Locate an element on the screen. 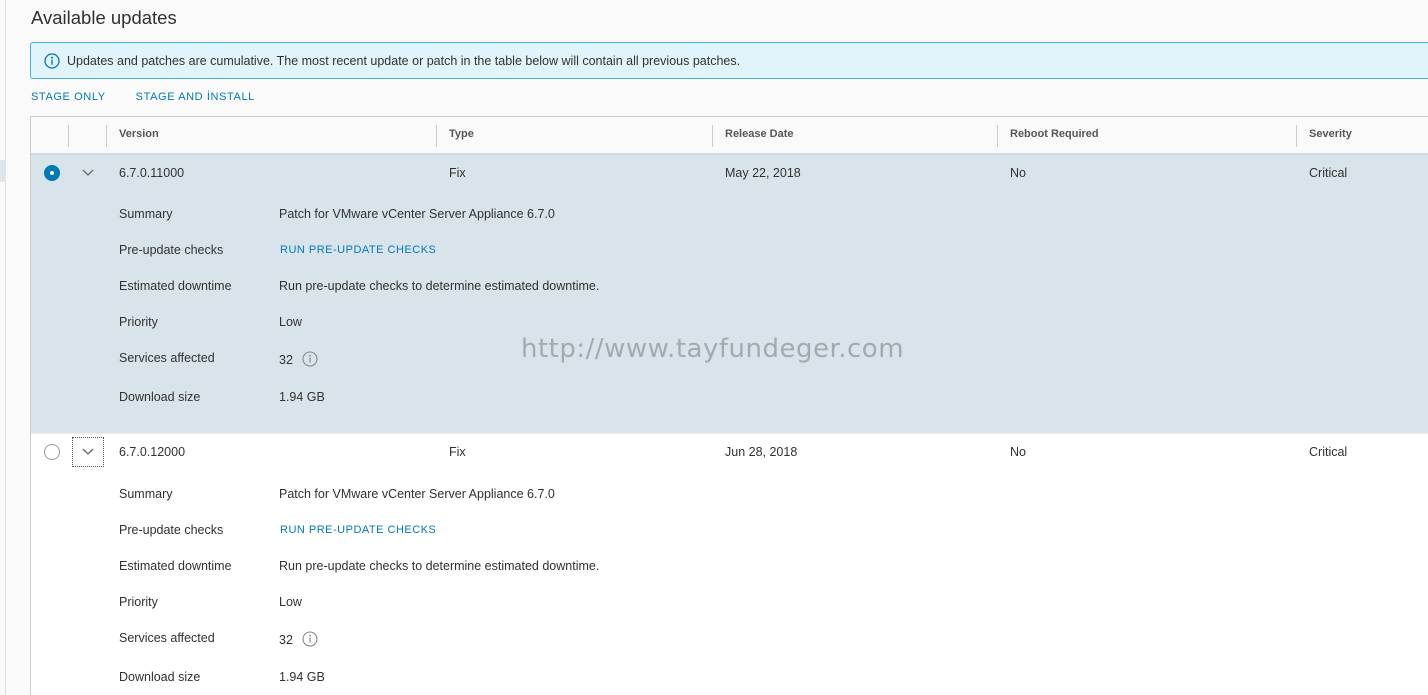 This screenshot has height=695, width=1428. column-header-type: Type is located at coordinates (461, 135).